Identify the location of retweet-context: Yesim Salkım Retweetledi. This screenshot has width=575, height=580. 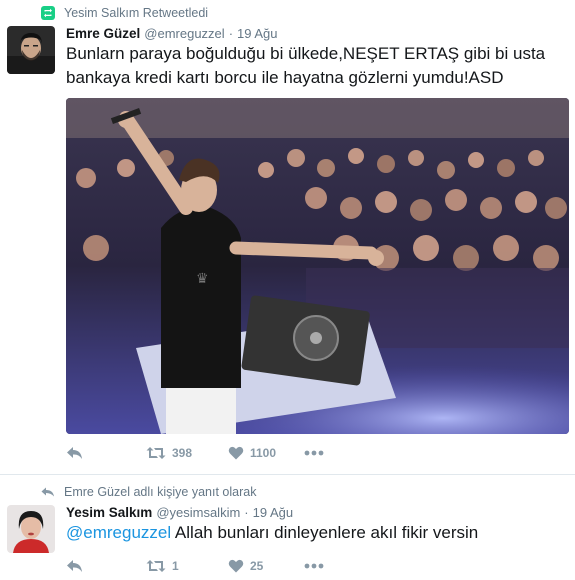
(124, 13).